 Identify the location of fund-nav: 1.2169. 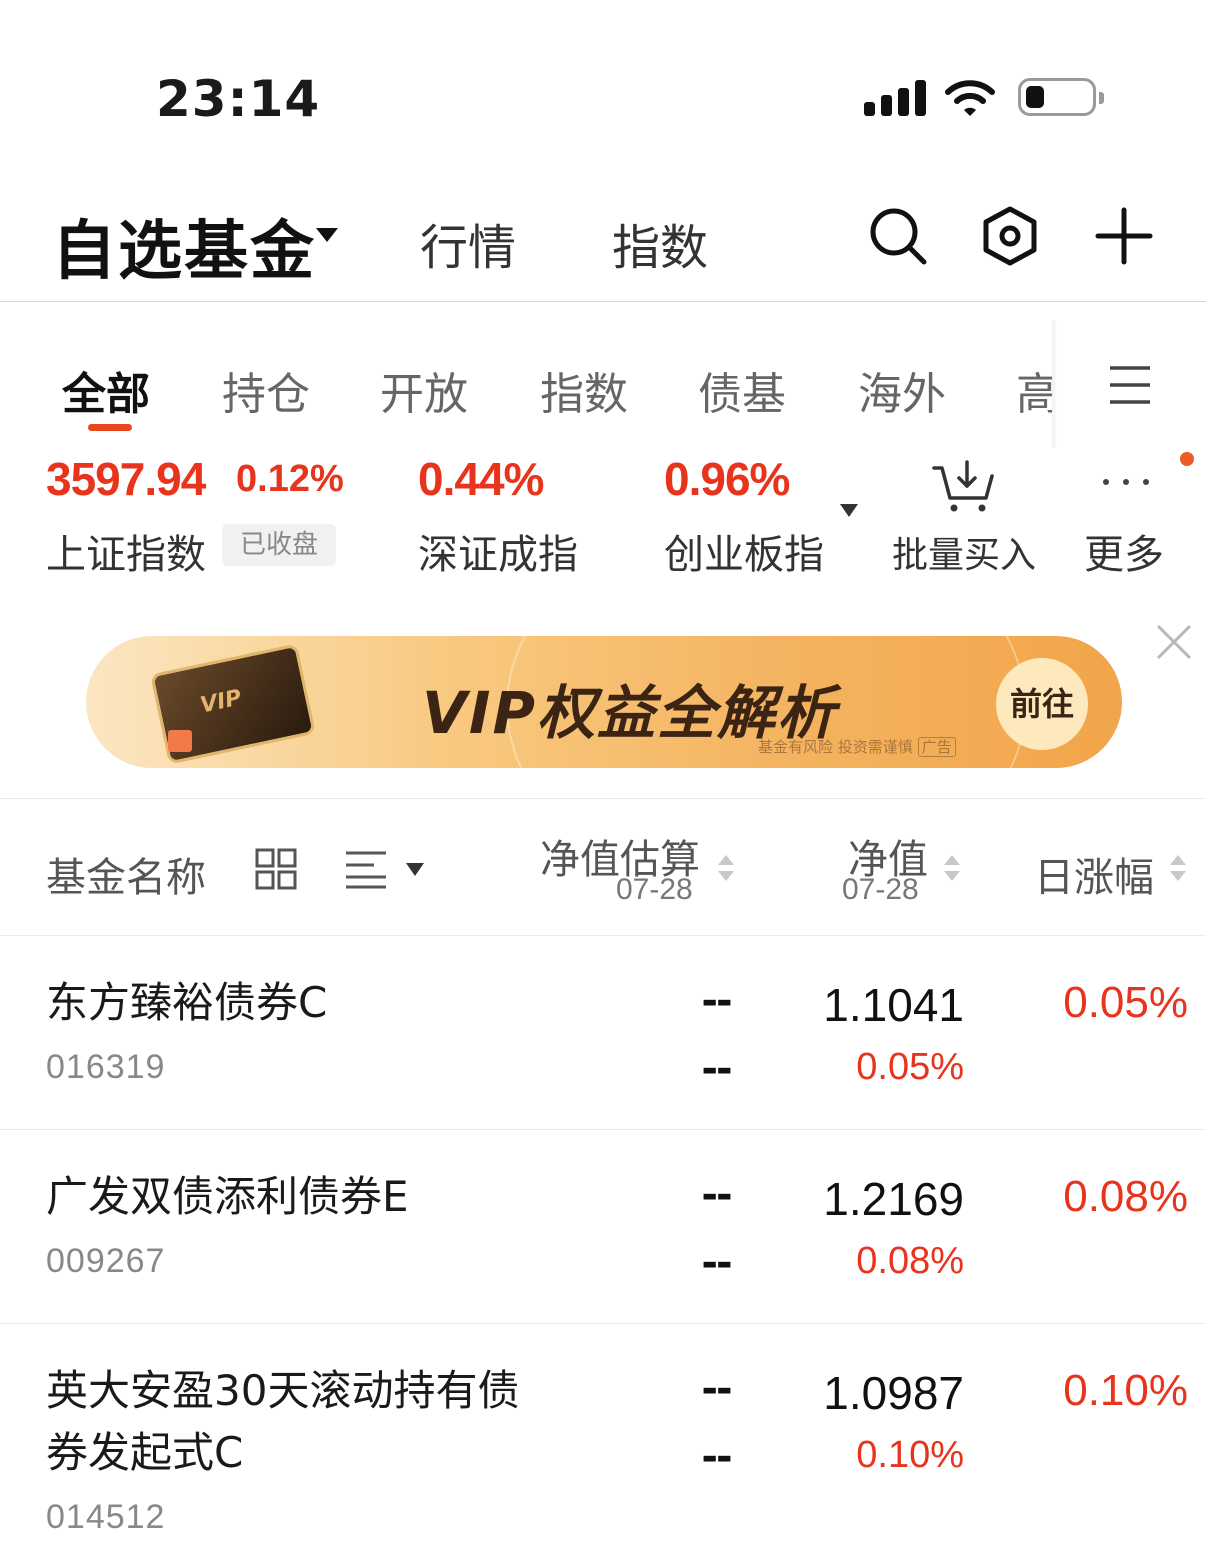
(893, 1199).